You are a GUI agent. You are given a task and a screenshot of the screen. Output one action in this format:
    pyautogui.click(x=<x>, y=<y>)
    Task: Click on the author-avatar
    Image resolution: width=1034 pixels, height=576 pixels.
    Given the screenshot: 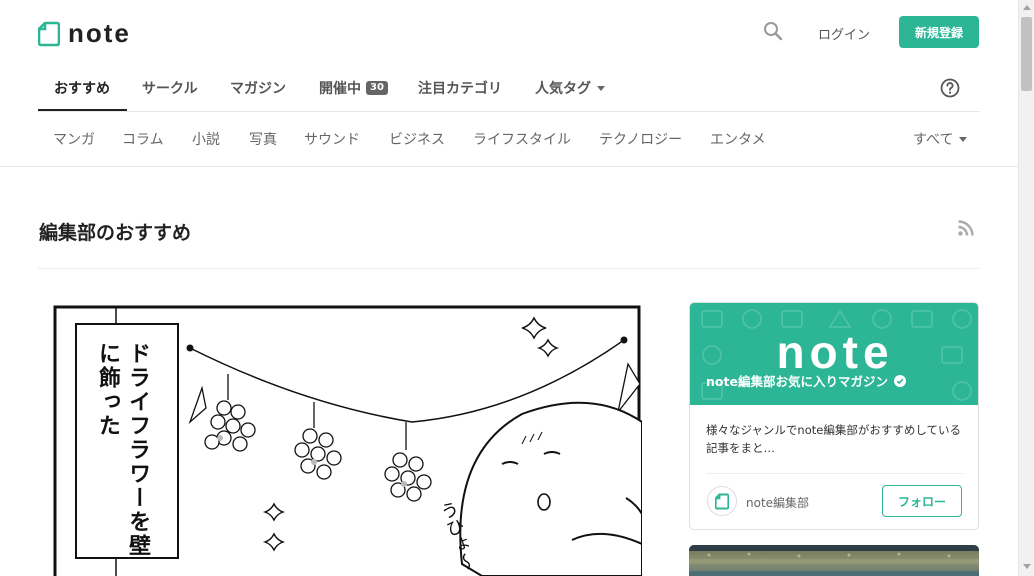 What is the action you would take?
    pyautogui.click(x=722, y=501)
    